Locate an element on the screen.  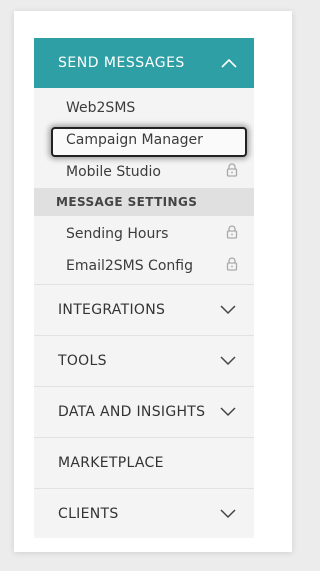
menu-item-email2sms-config: Email2SMS Config is located at coordinates (144, 266).